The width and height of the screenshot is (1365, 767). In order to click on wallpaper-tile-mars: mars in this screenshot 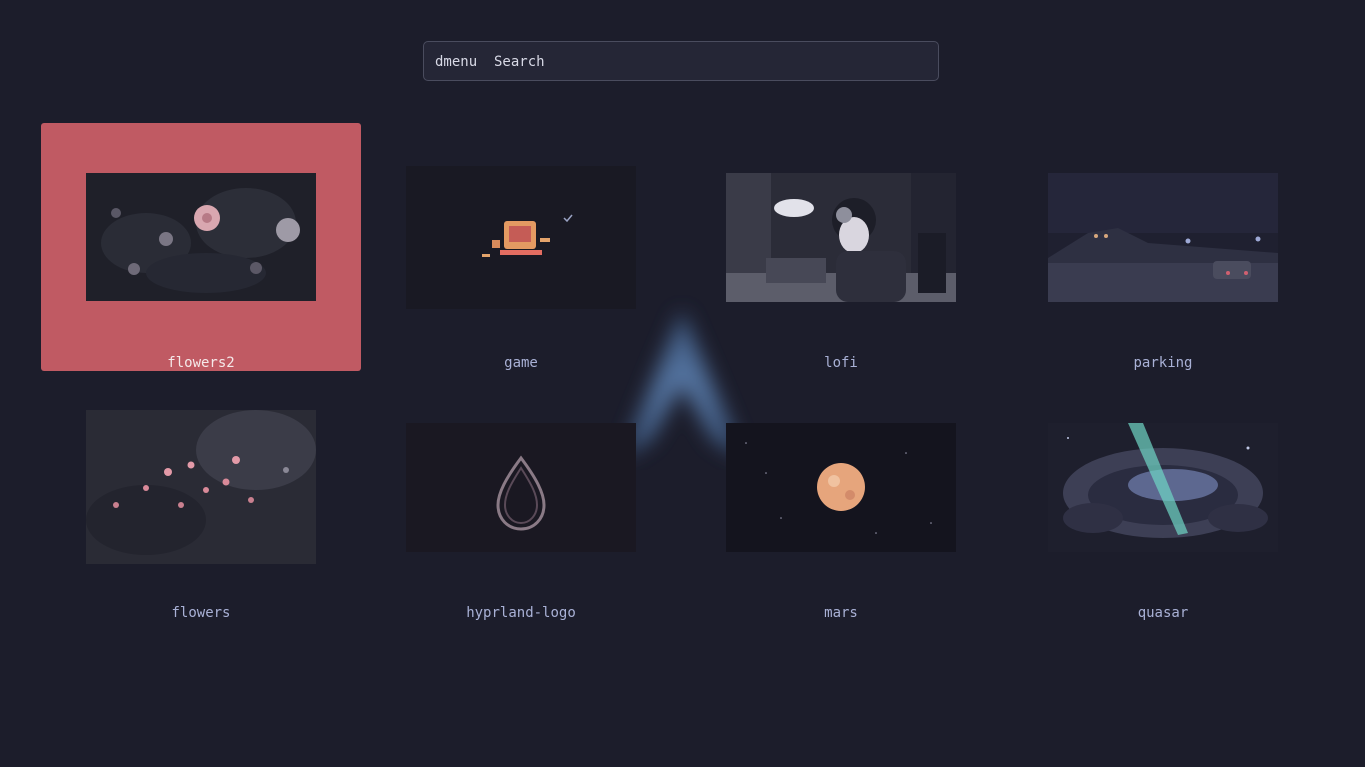, I will do `click(841, 497)`.